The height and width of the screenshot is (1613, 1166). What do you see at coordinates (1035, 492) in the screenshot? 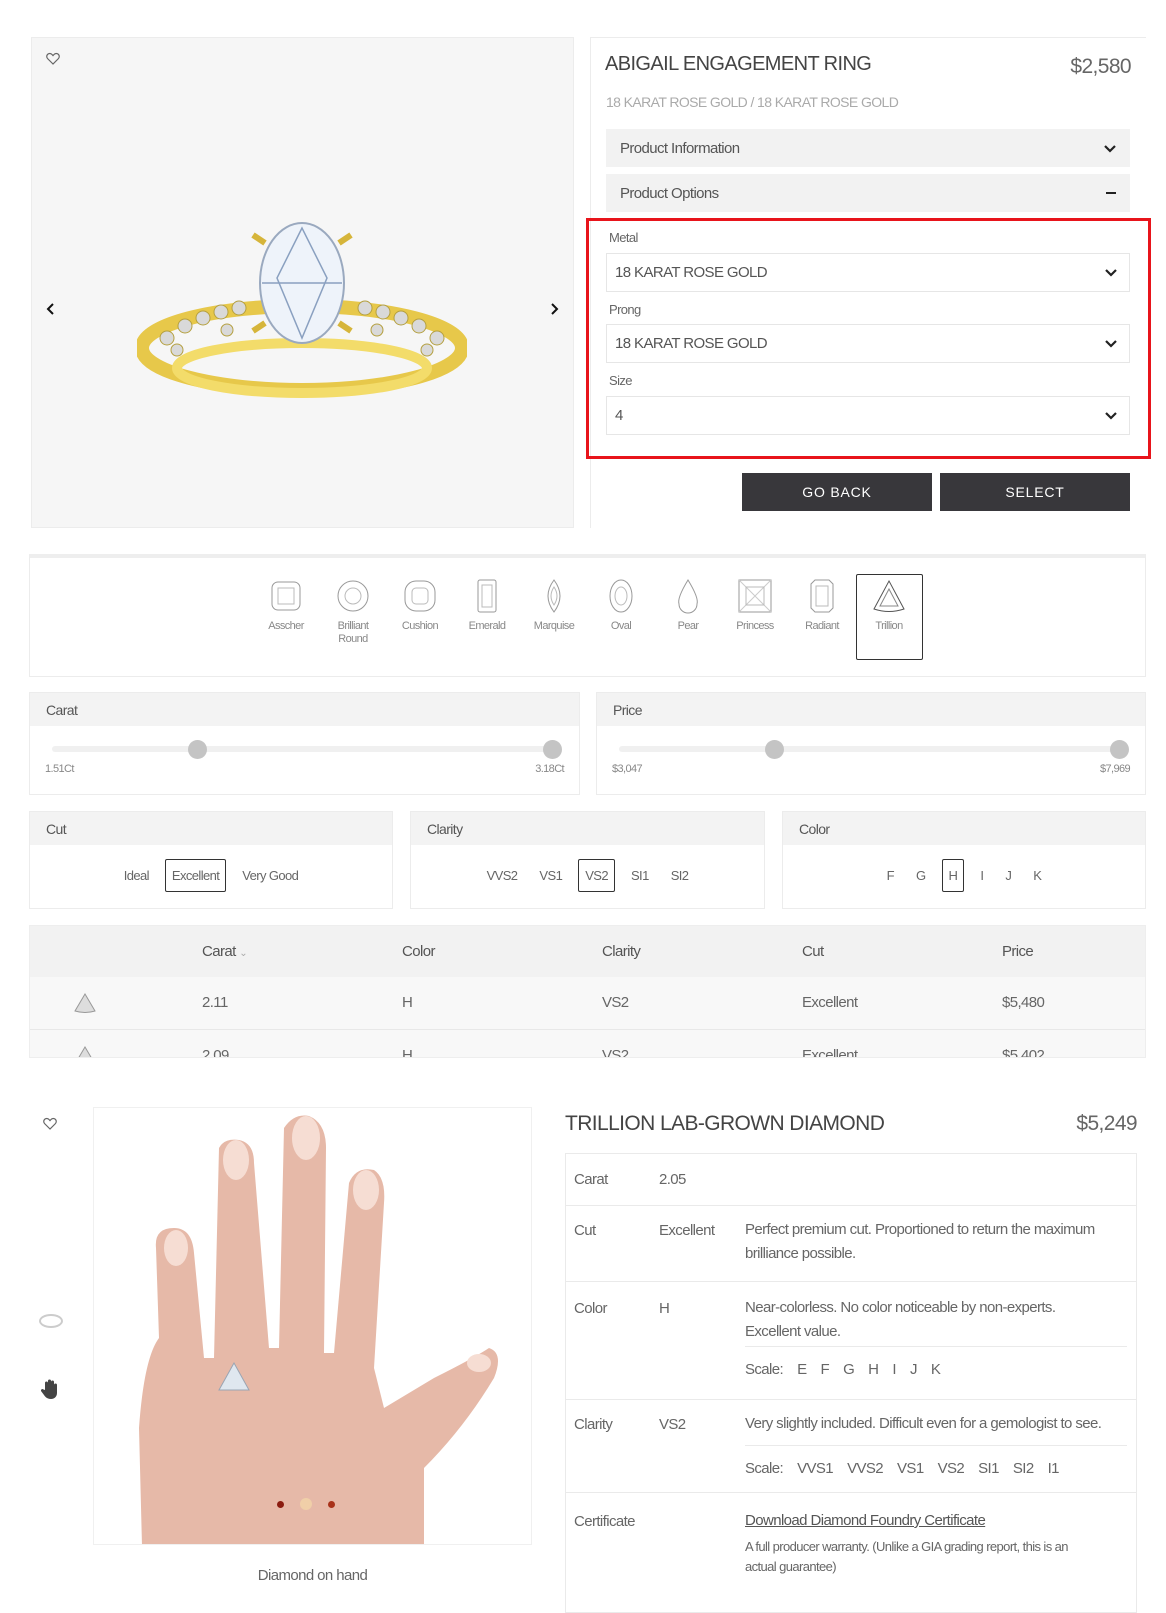
I see `select-button: SELECT` at bounding box center [1035, 492].